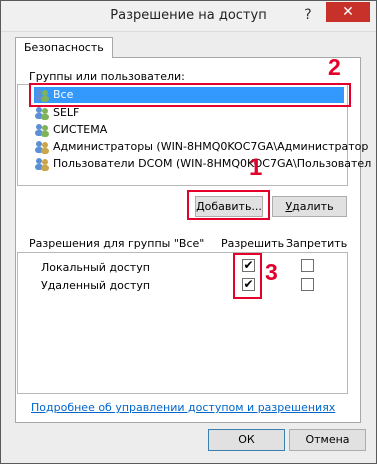  I want to click on remove-button: Удалить, so click(309, 206).